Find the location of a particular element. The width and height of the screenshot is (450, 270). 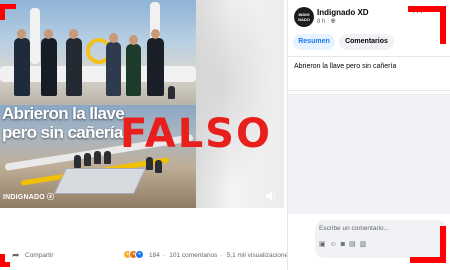

vertical-pipe-left is located at coordinates (35, 36).